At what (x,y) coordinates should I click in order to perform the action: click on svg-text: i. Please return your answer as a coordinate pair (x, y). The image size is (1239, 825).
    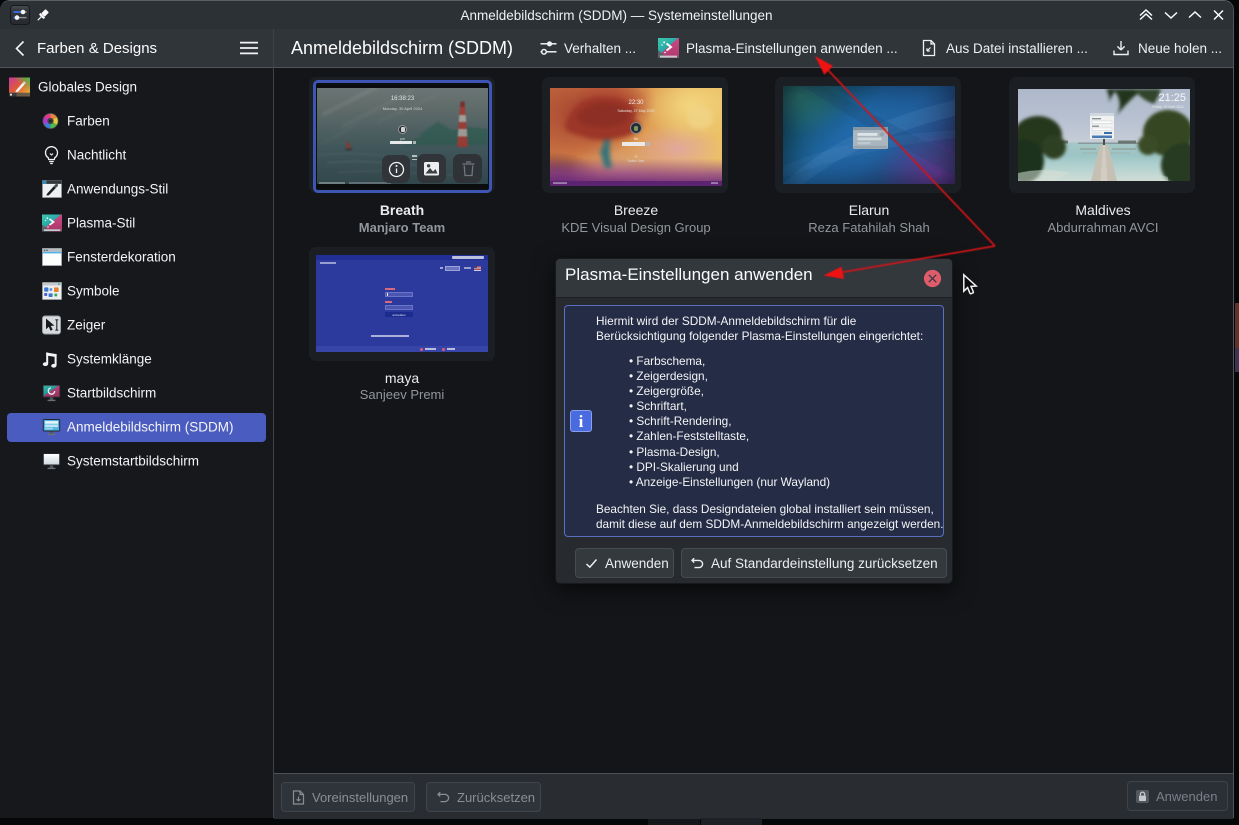
    Looking at the image, I should click on (581, 421).